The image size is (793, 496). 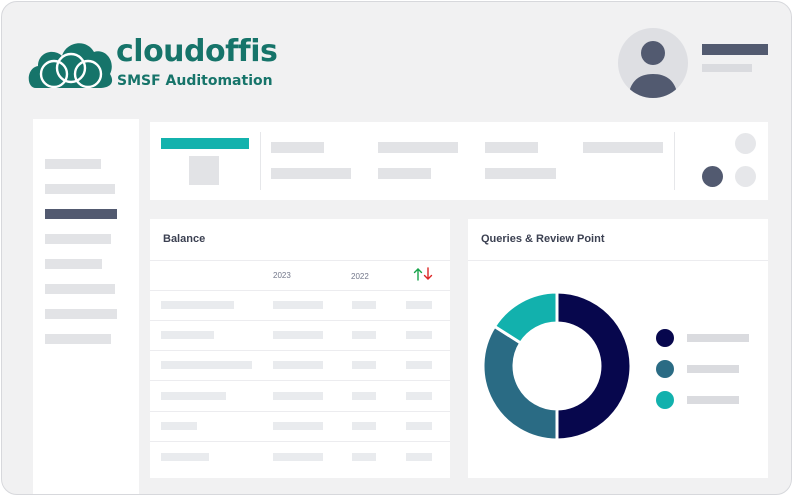 I want to click on brand-name: cloudoffis, so click(x=197, y=51).